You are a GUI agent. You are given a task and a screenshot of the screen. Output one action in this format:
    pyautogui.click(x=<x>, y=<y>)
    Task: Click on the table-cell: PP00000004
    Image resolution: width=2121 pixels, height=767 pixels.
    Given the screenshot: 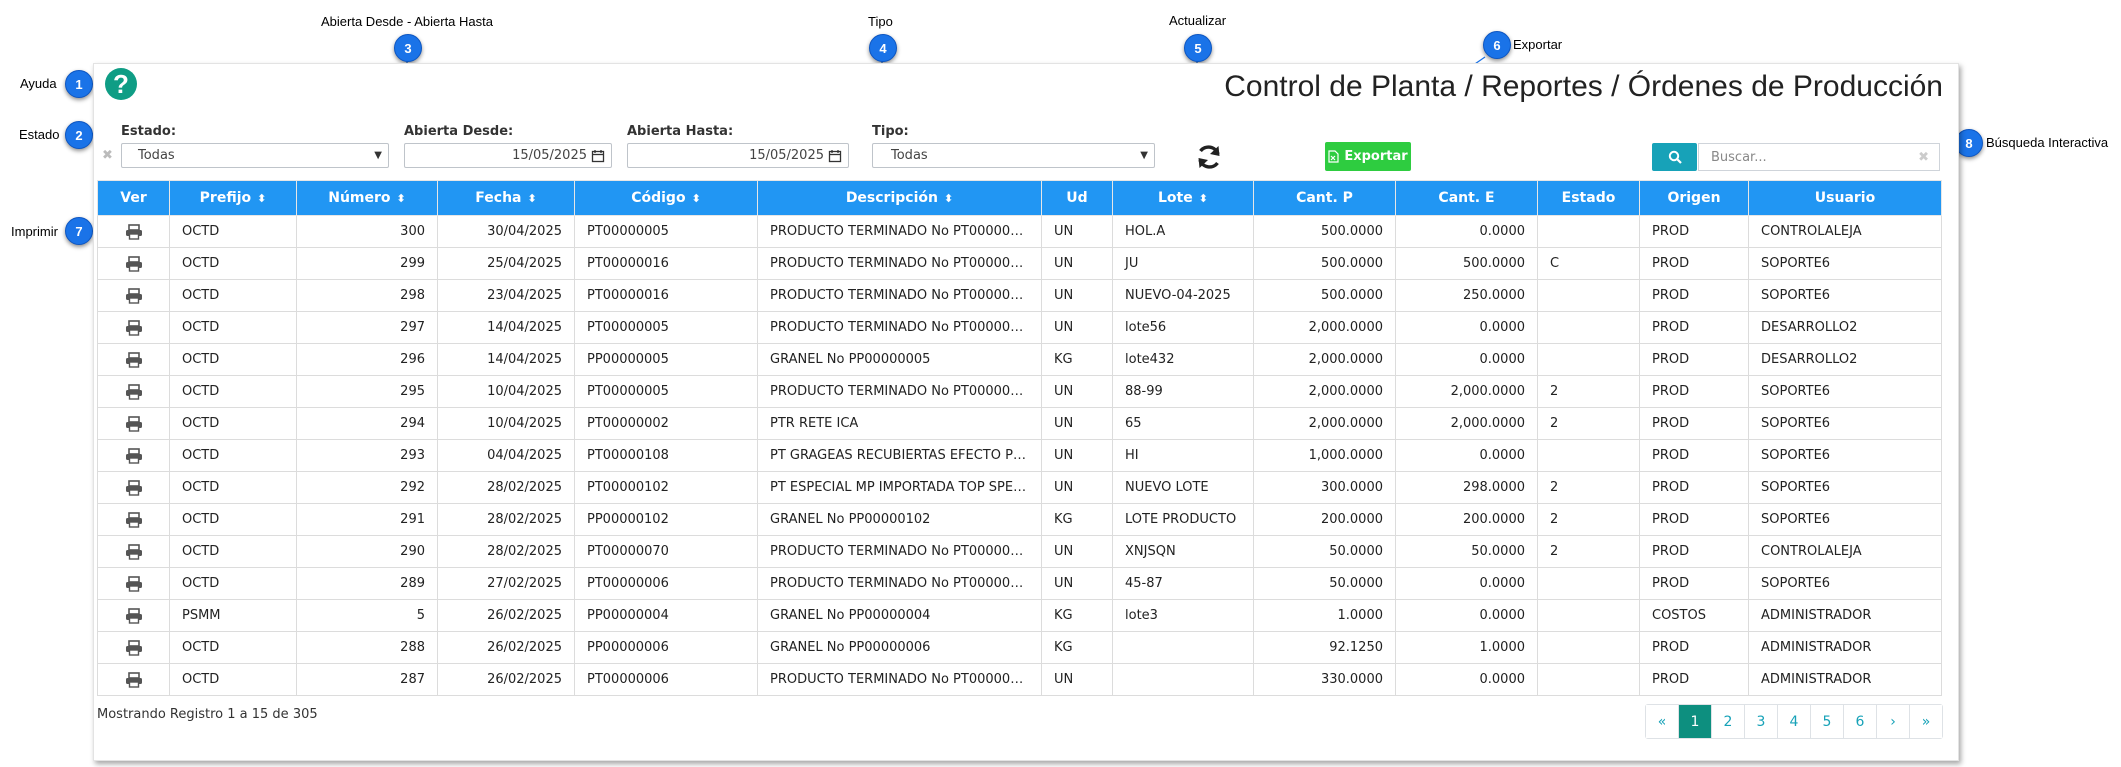 What is the action you would take?
    pyautogui.click(x=666, y=615)
    